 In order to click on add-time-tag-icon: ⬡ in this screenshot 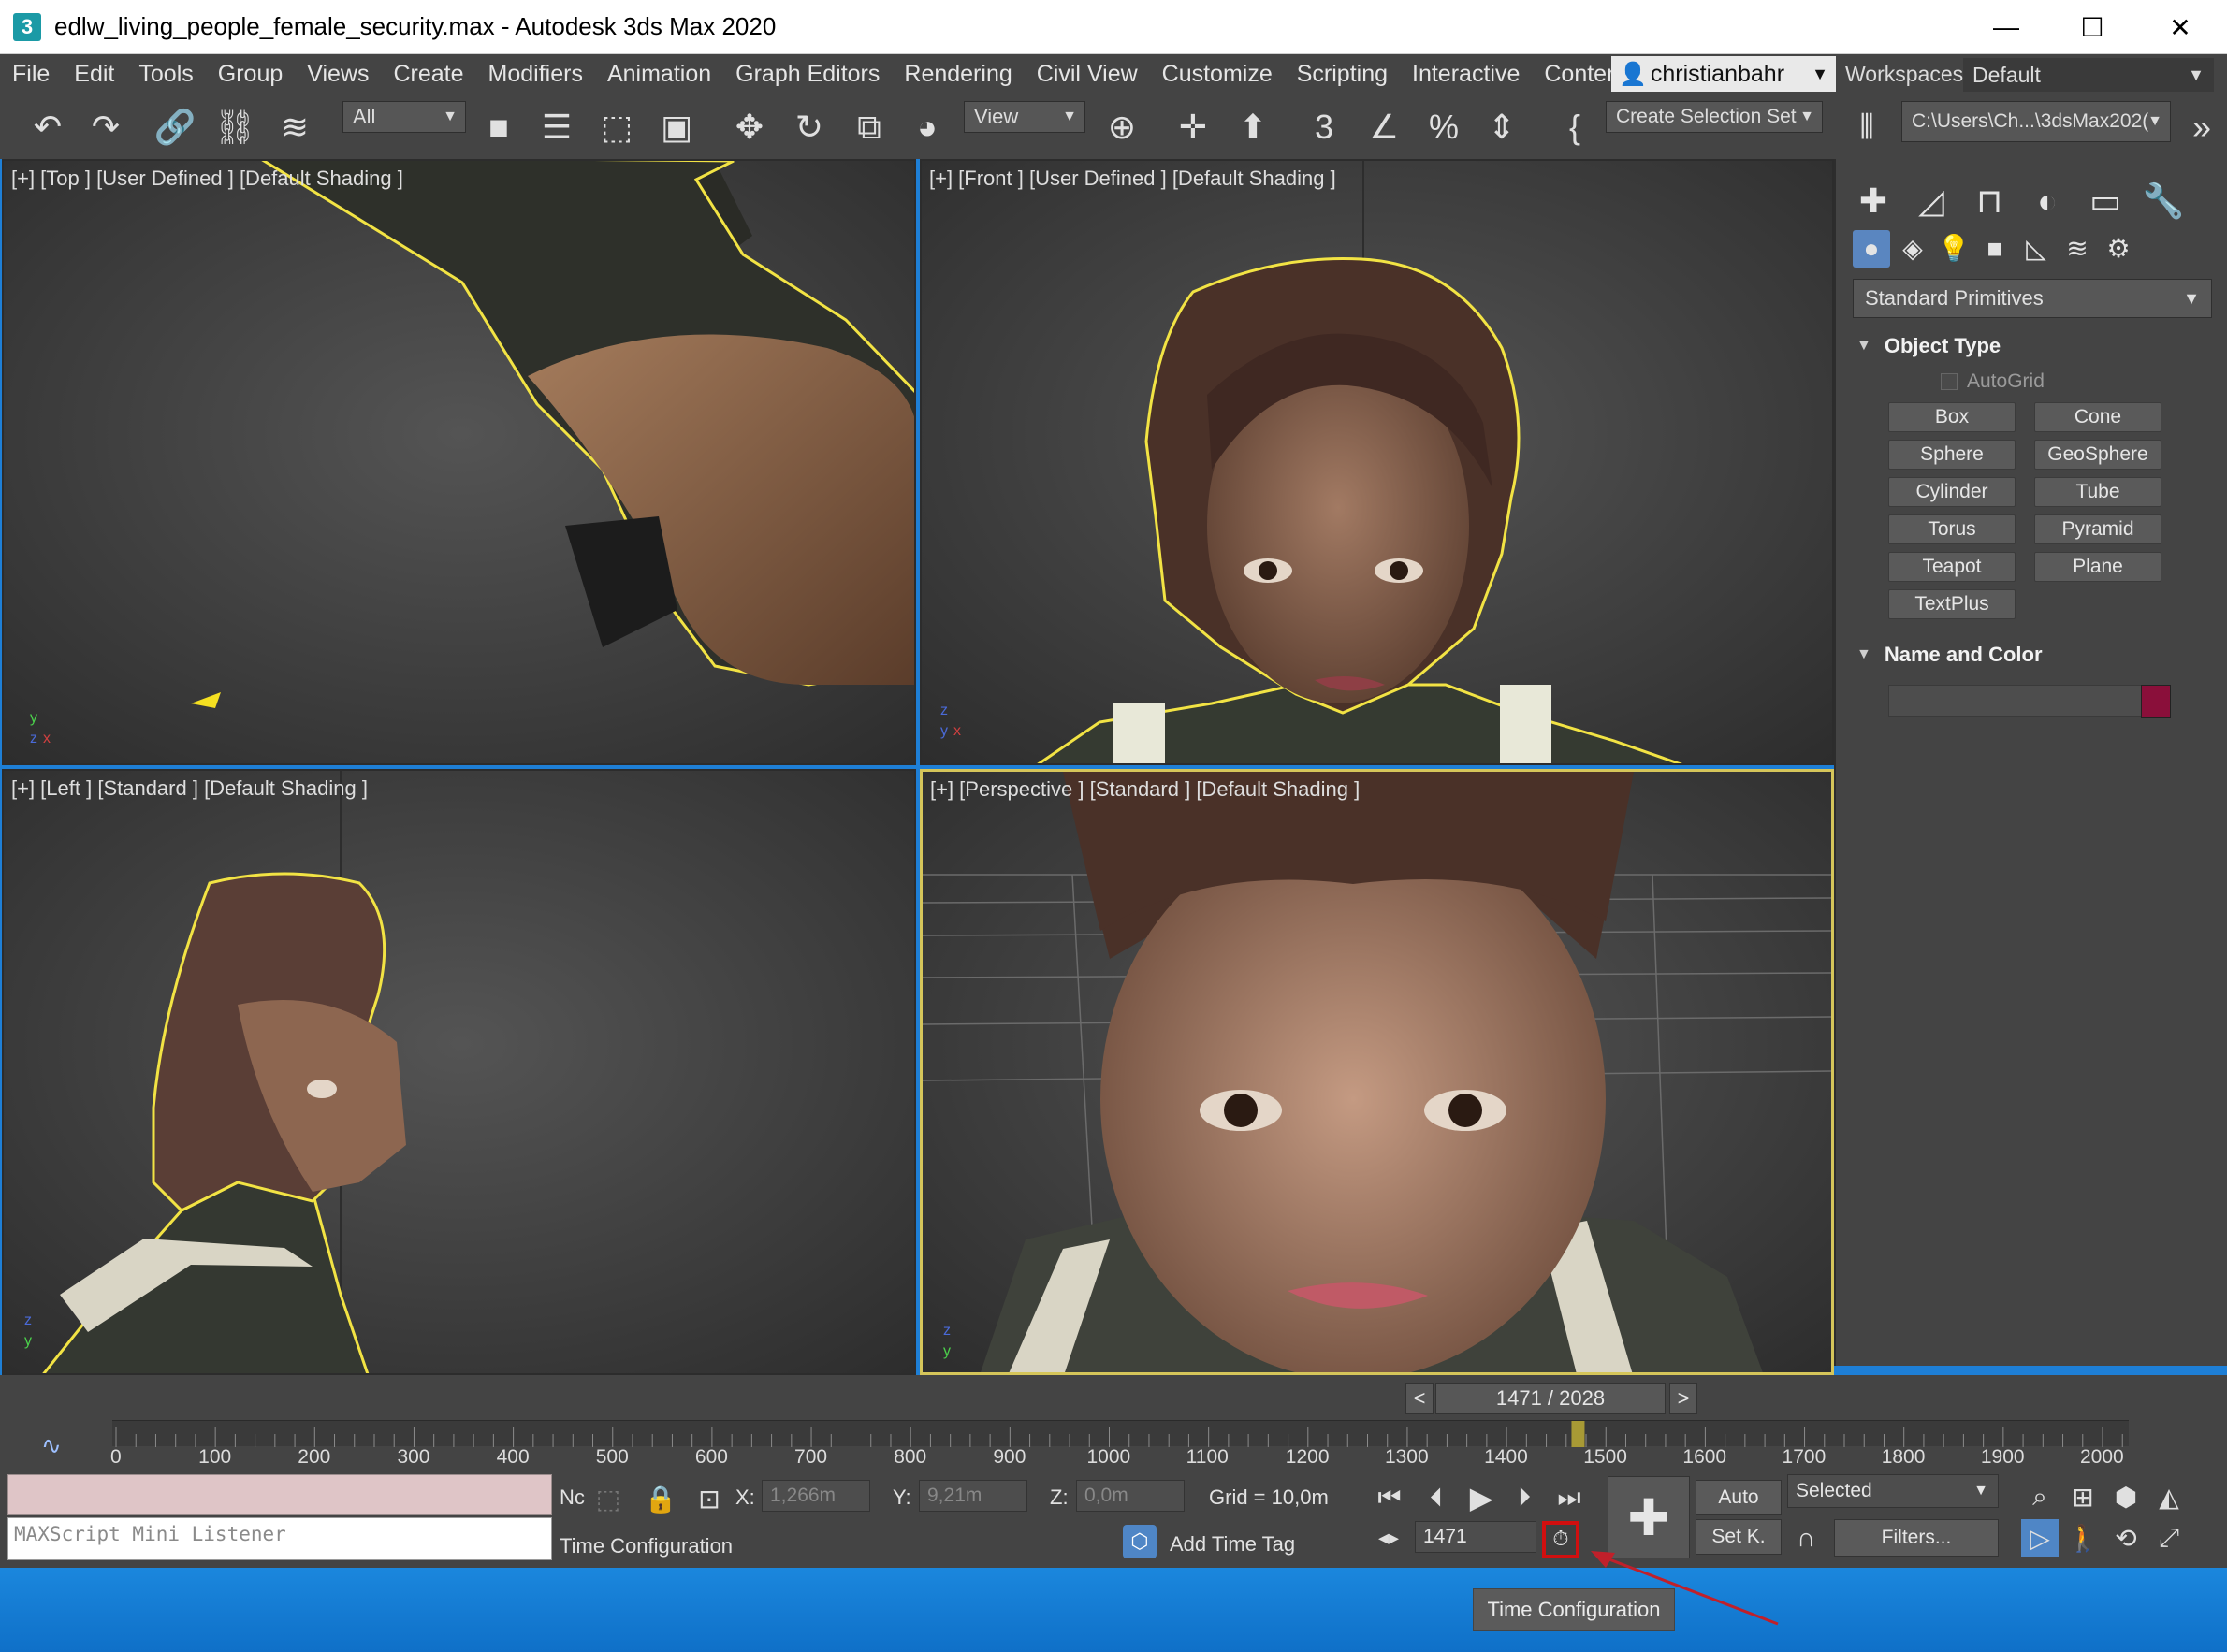, I will do `click(1140, 1541)`.